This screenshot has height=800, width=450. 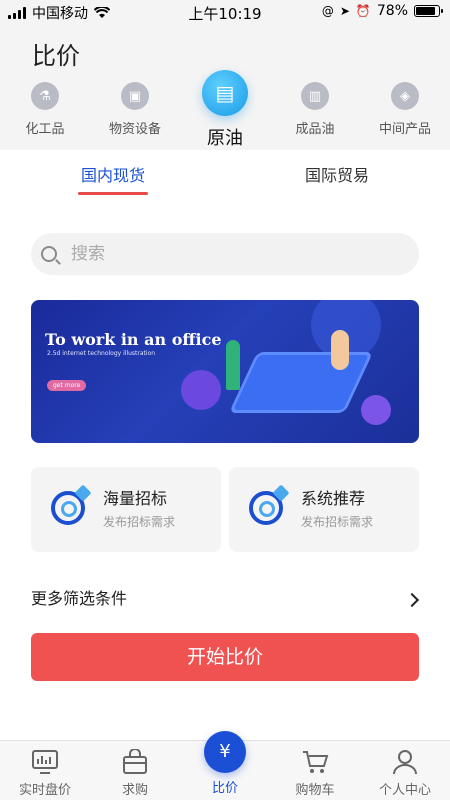 What do you see at coordinates (405, 762) in the screenshot?
I see `user-icon` at bounding box center [405, 762].